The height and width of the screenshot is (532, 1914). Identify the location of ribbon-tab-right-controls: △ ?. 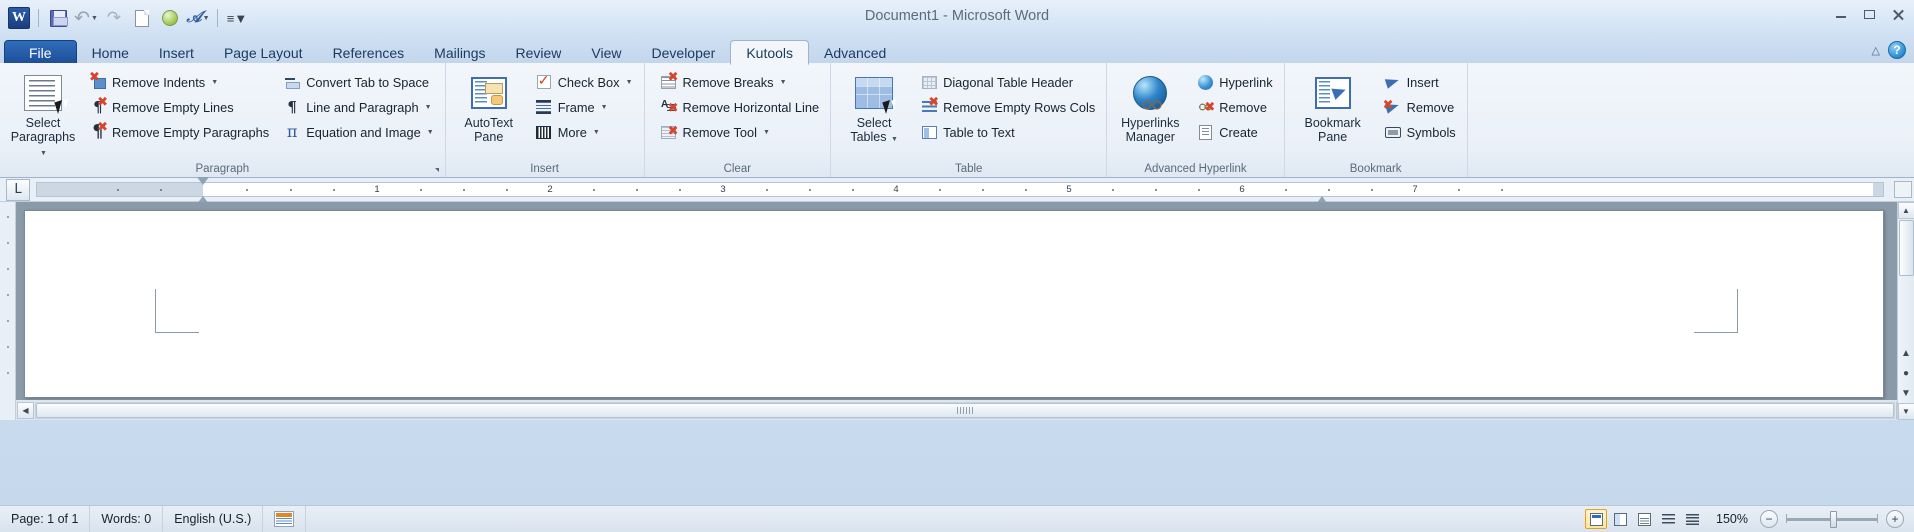
(1889, 50).